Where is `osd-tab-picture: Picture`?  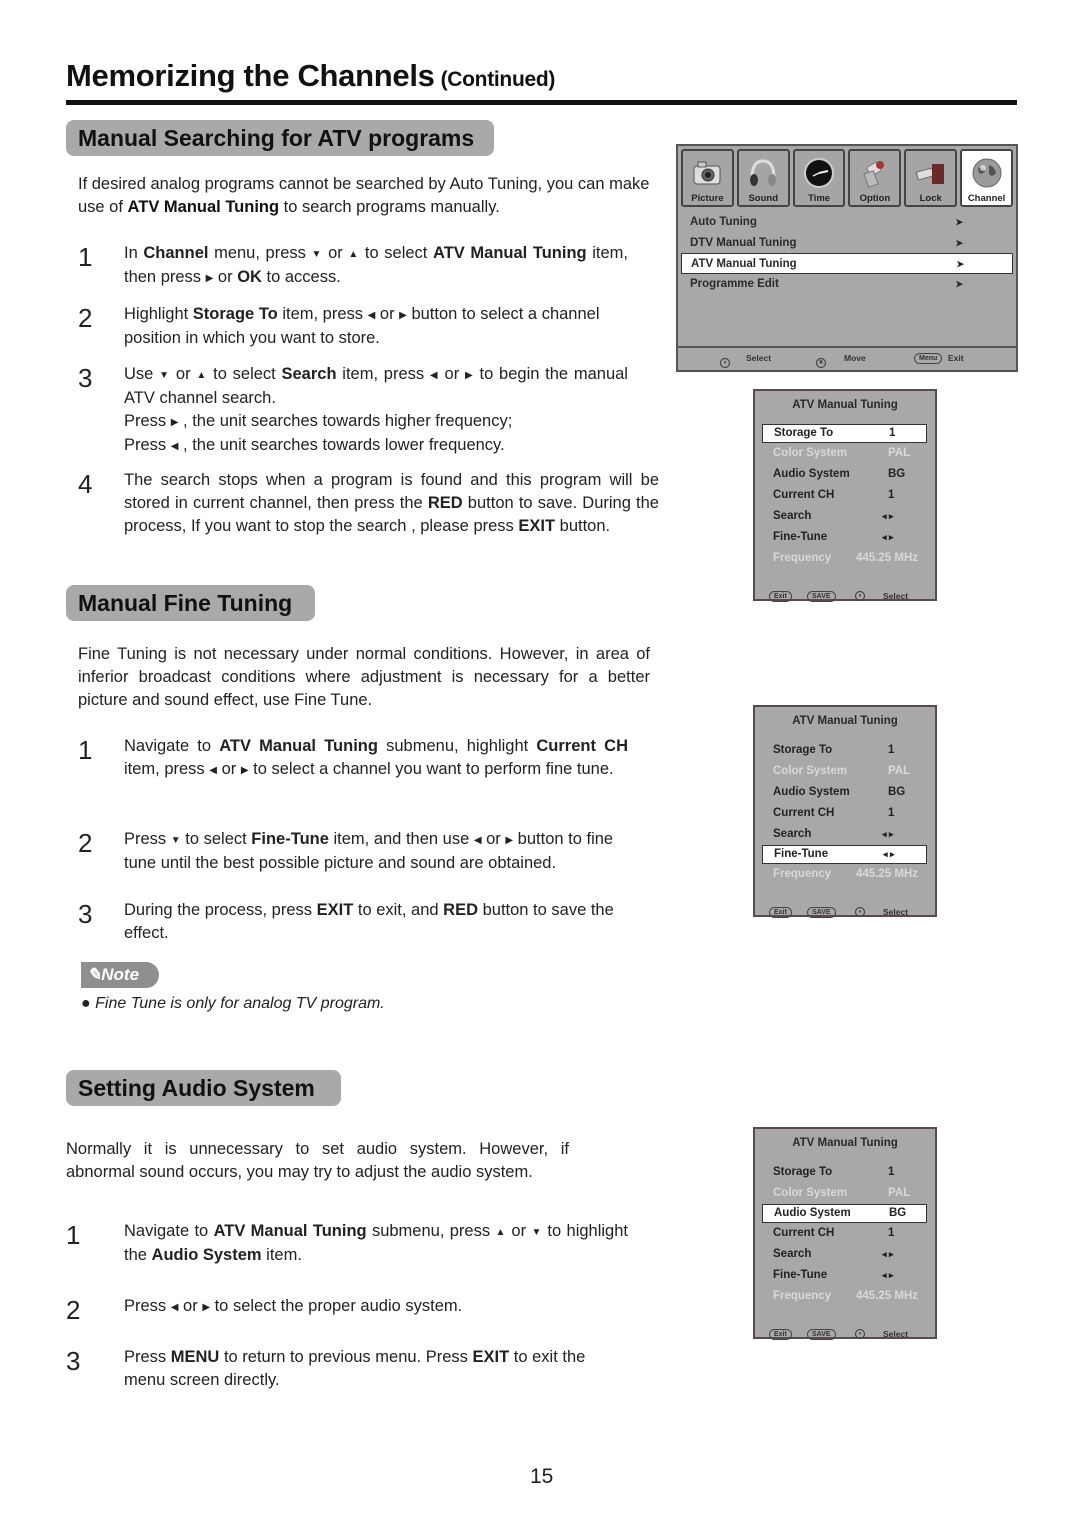
osd-tab-picture: Picture is located at coordinates (707, 178).